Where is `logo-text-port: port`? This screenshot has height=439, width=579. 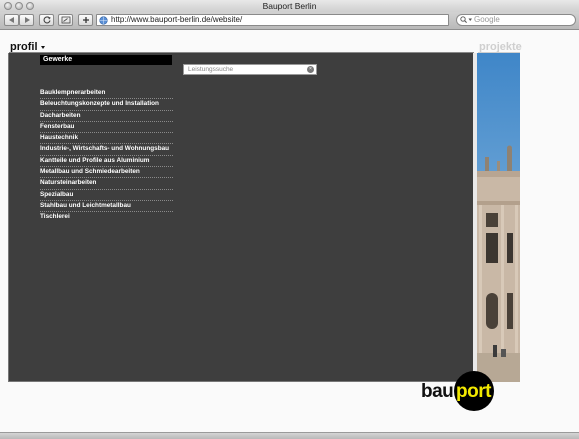 logo-text-port: port is located at coordinates (473, 392).